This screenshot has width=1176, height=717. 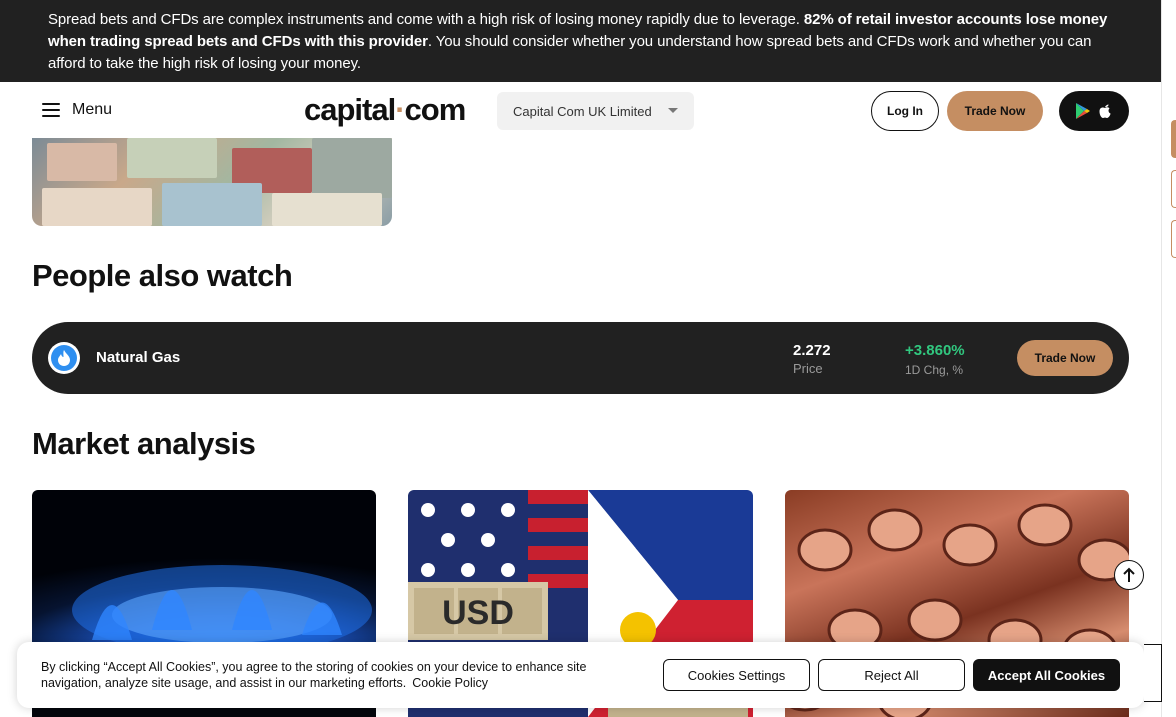 What do you see at coordinates (891, 675) in the screenshot?
I see `reject-all-button: Reject All` at bounding box center [891, 675].